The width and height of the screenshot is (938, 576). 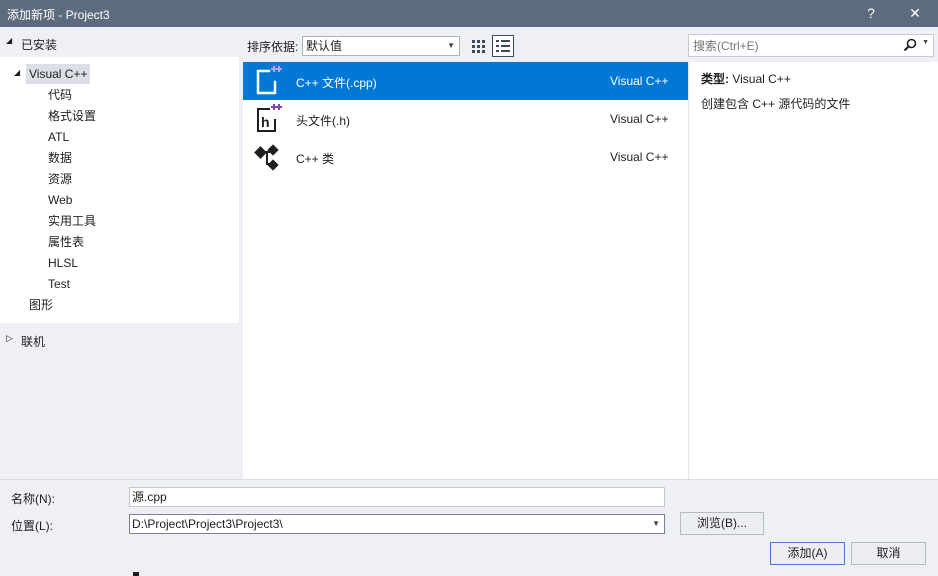 What do you see at coordinates (59, 284) in the screenshot?
I see `tree-item-test: Test` at bounding box center [59, 284].